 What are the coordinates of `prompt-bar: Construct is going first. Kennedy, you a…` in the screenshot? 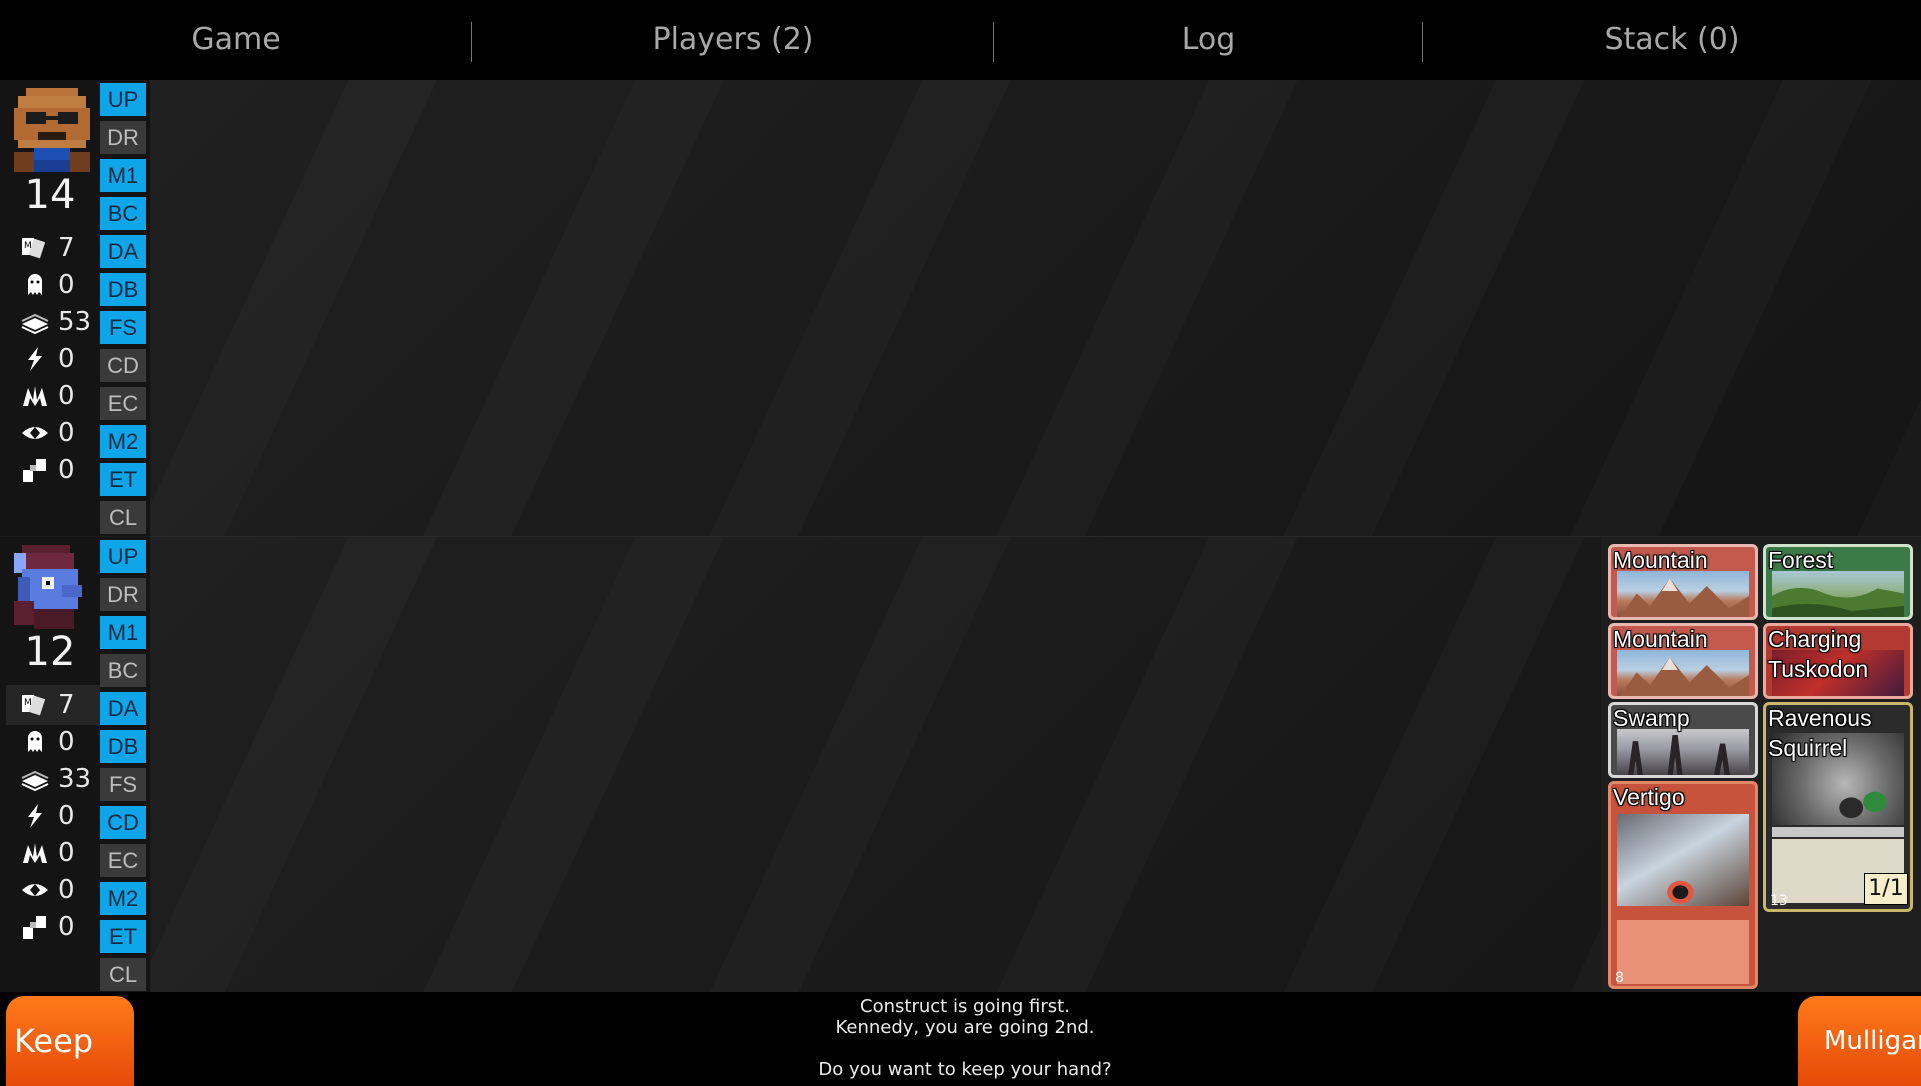 It's located at (960, 1039).